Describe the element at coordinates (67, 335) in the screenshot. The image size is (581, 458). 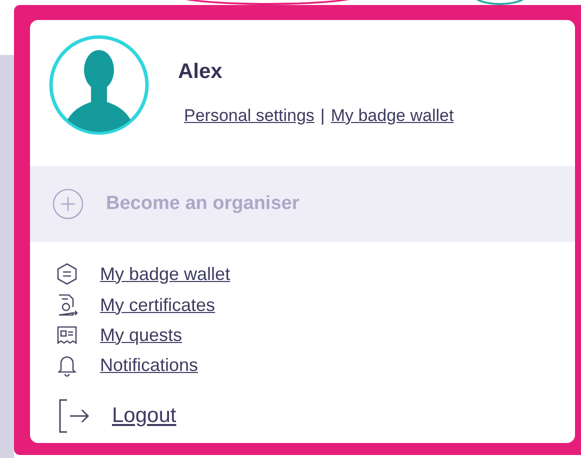
I see `ticket-icon` at that location.